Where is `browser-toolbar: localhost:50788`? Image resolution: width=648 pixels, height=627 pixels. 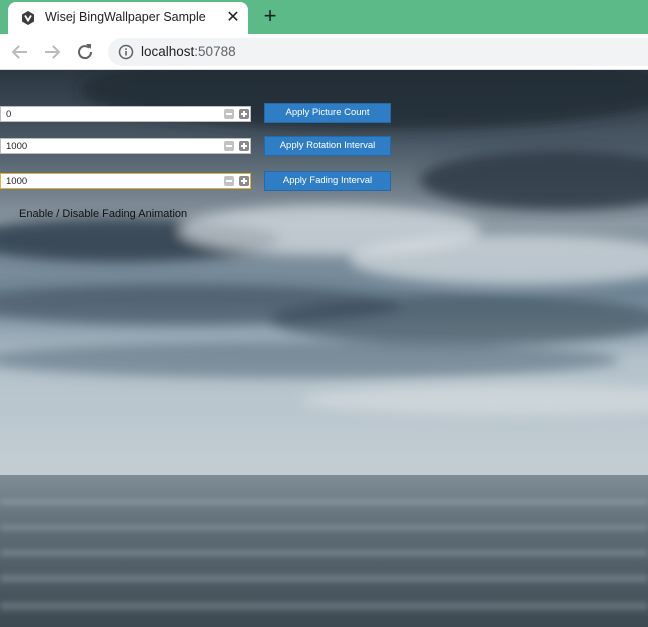 browser-toolbar: localhost:50788 is located at coordinates (324, 52).